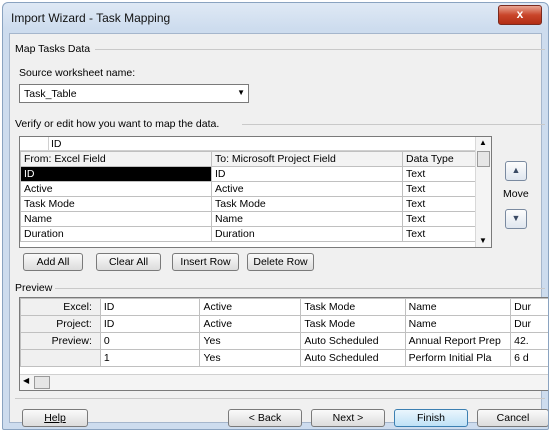  Describe the element at coordinates (516, 194) in the screenshot. I see `move-label: Move` at that location.